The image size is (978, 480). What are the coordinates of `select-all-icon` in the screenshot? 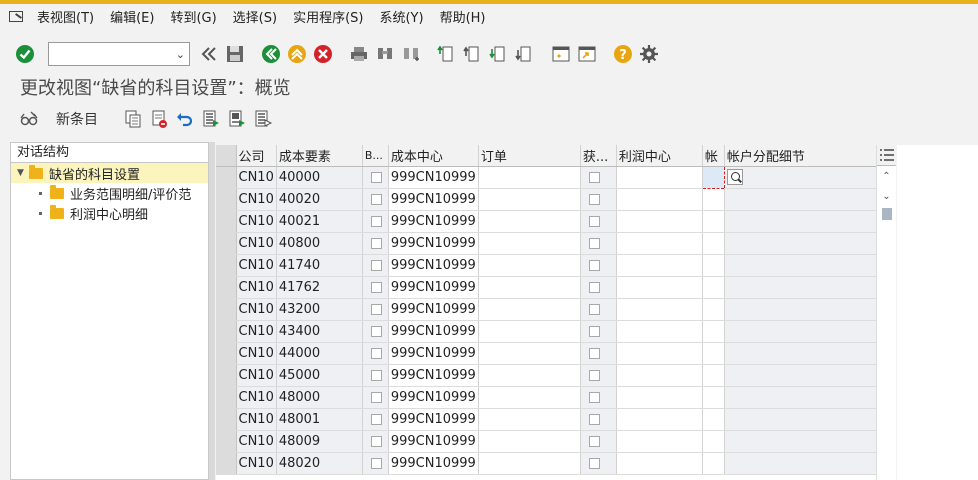 It's located at (211, 119).